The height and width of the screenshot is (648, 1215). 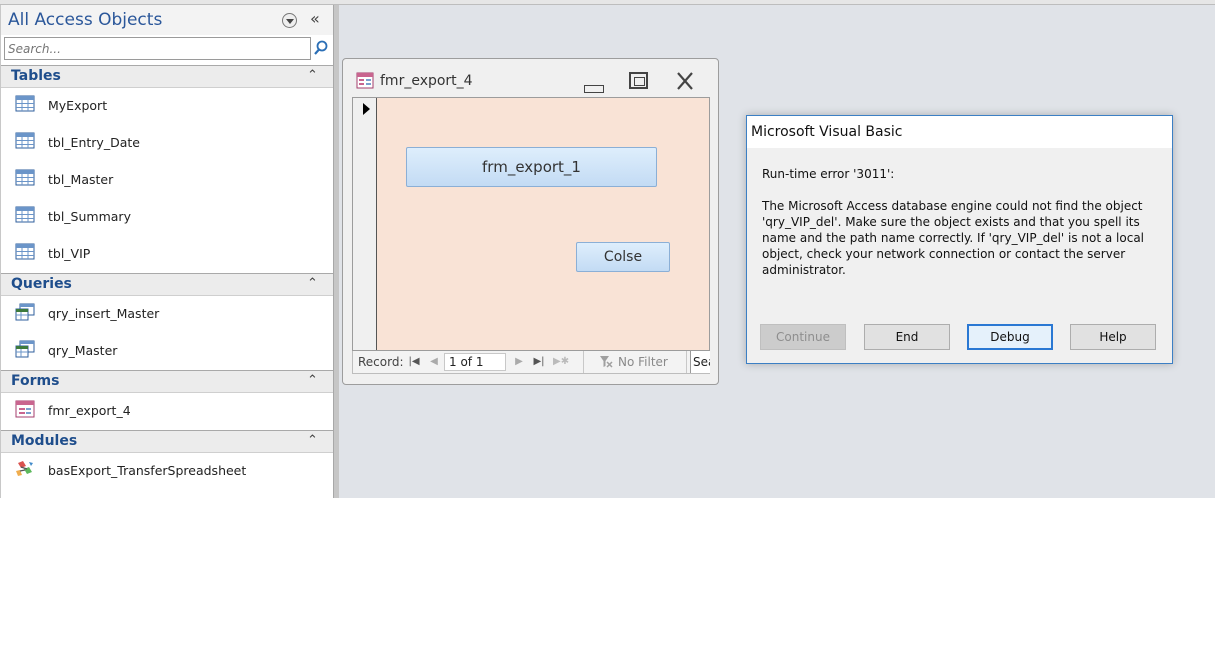 I want to click on end-button: End, so click(x=907, y=337).